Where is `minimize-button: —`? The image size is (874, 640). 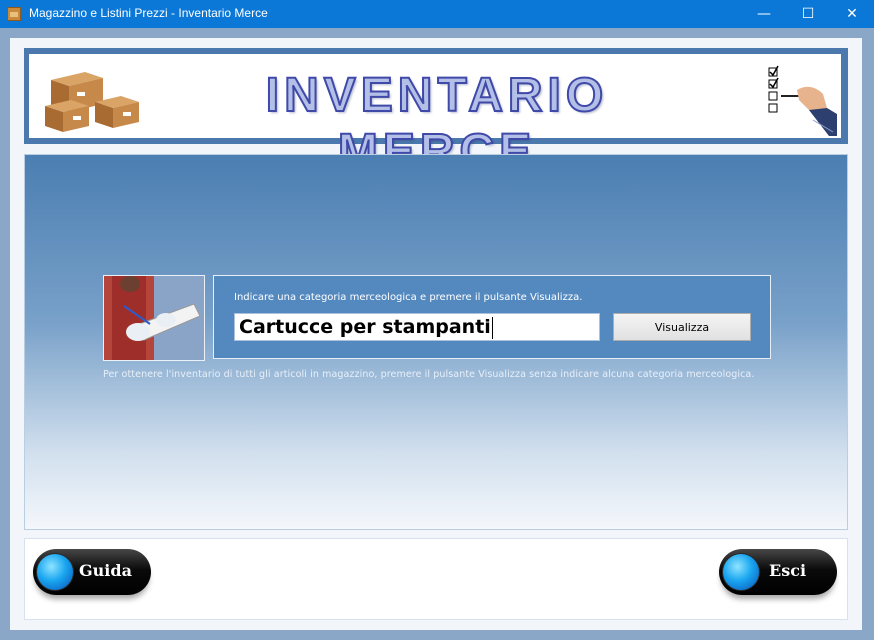
minimize-button: — is located at coordinates (764, 14).